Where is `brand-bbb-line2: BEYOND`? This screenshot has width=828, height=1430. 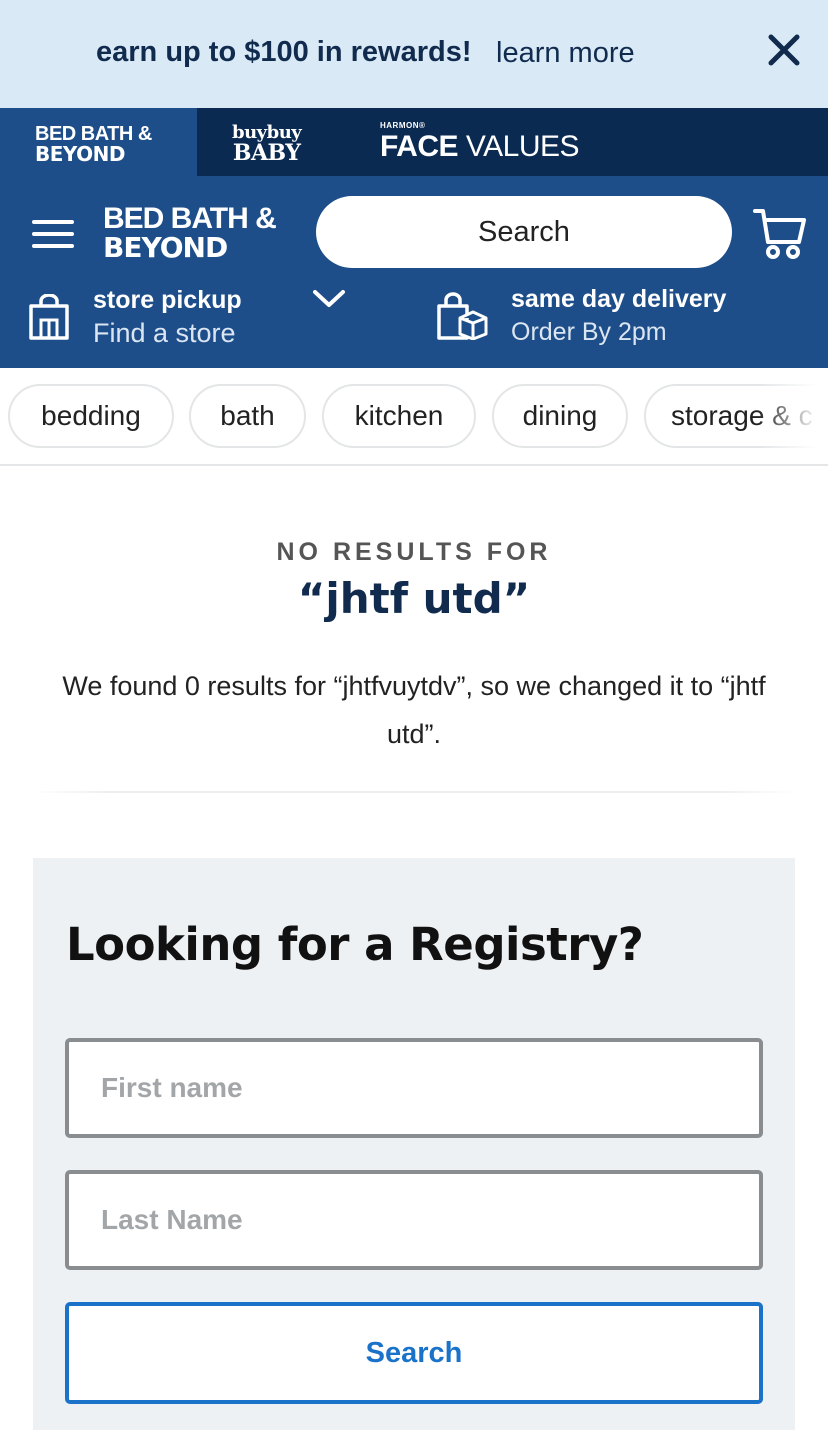
brand-bbb-line2: BEYOND is located at coordinates (80, 154).